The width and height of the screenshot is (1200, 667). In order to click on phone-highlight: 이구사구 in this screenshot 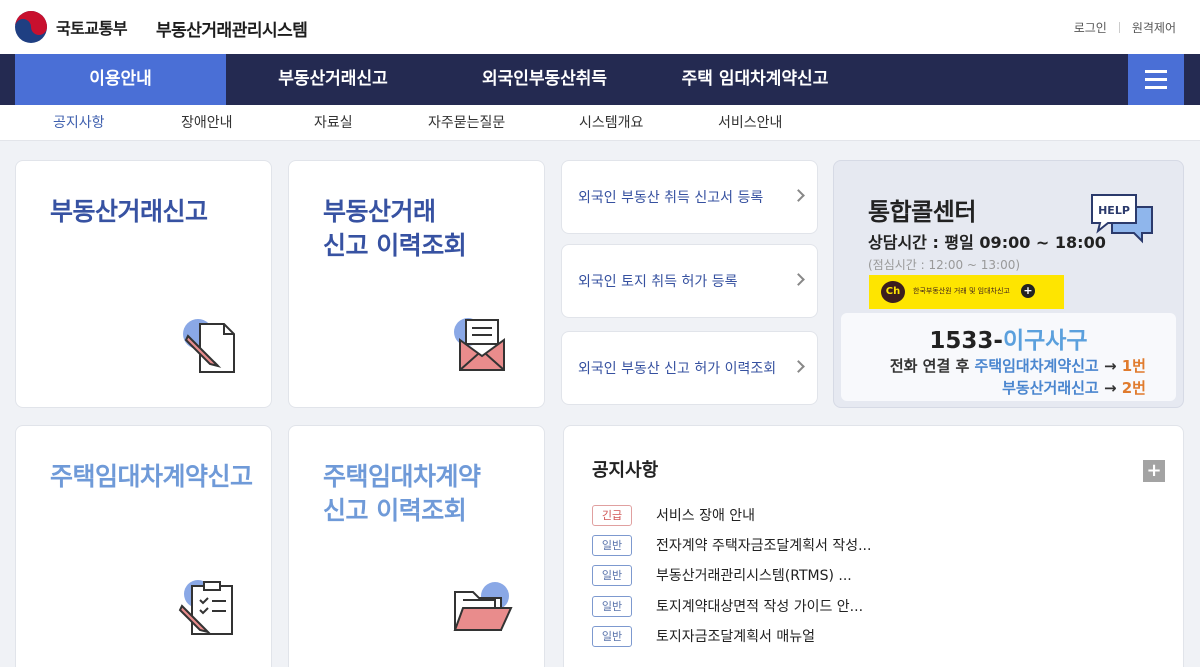, I will do `click(1045, 341)`.